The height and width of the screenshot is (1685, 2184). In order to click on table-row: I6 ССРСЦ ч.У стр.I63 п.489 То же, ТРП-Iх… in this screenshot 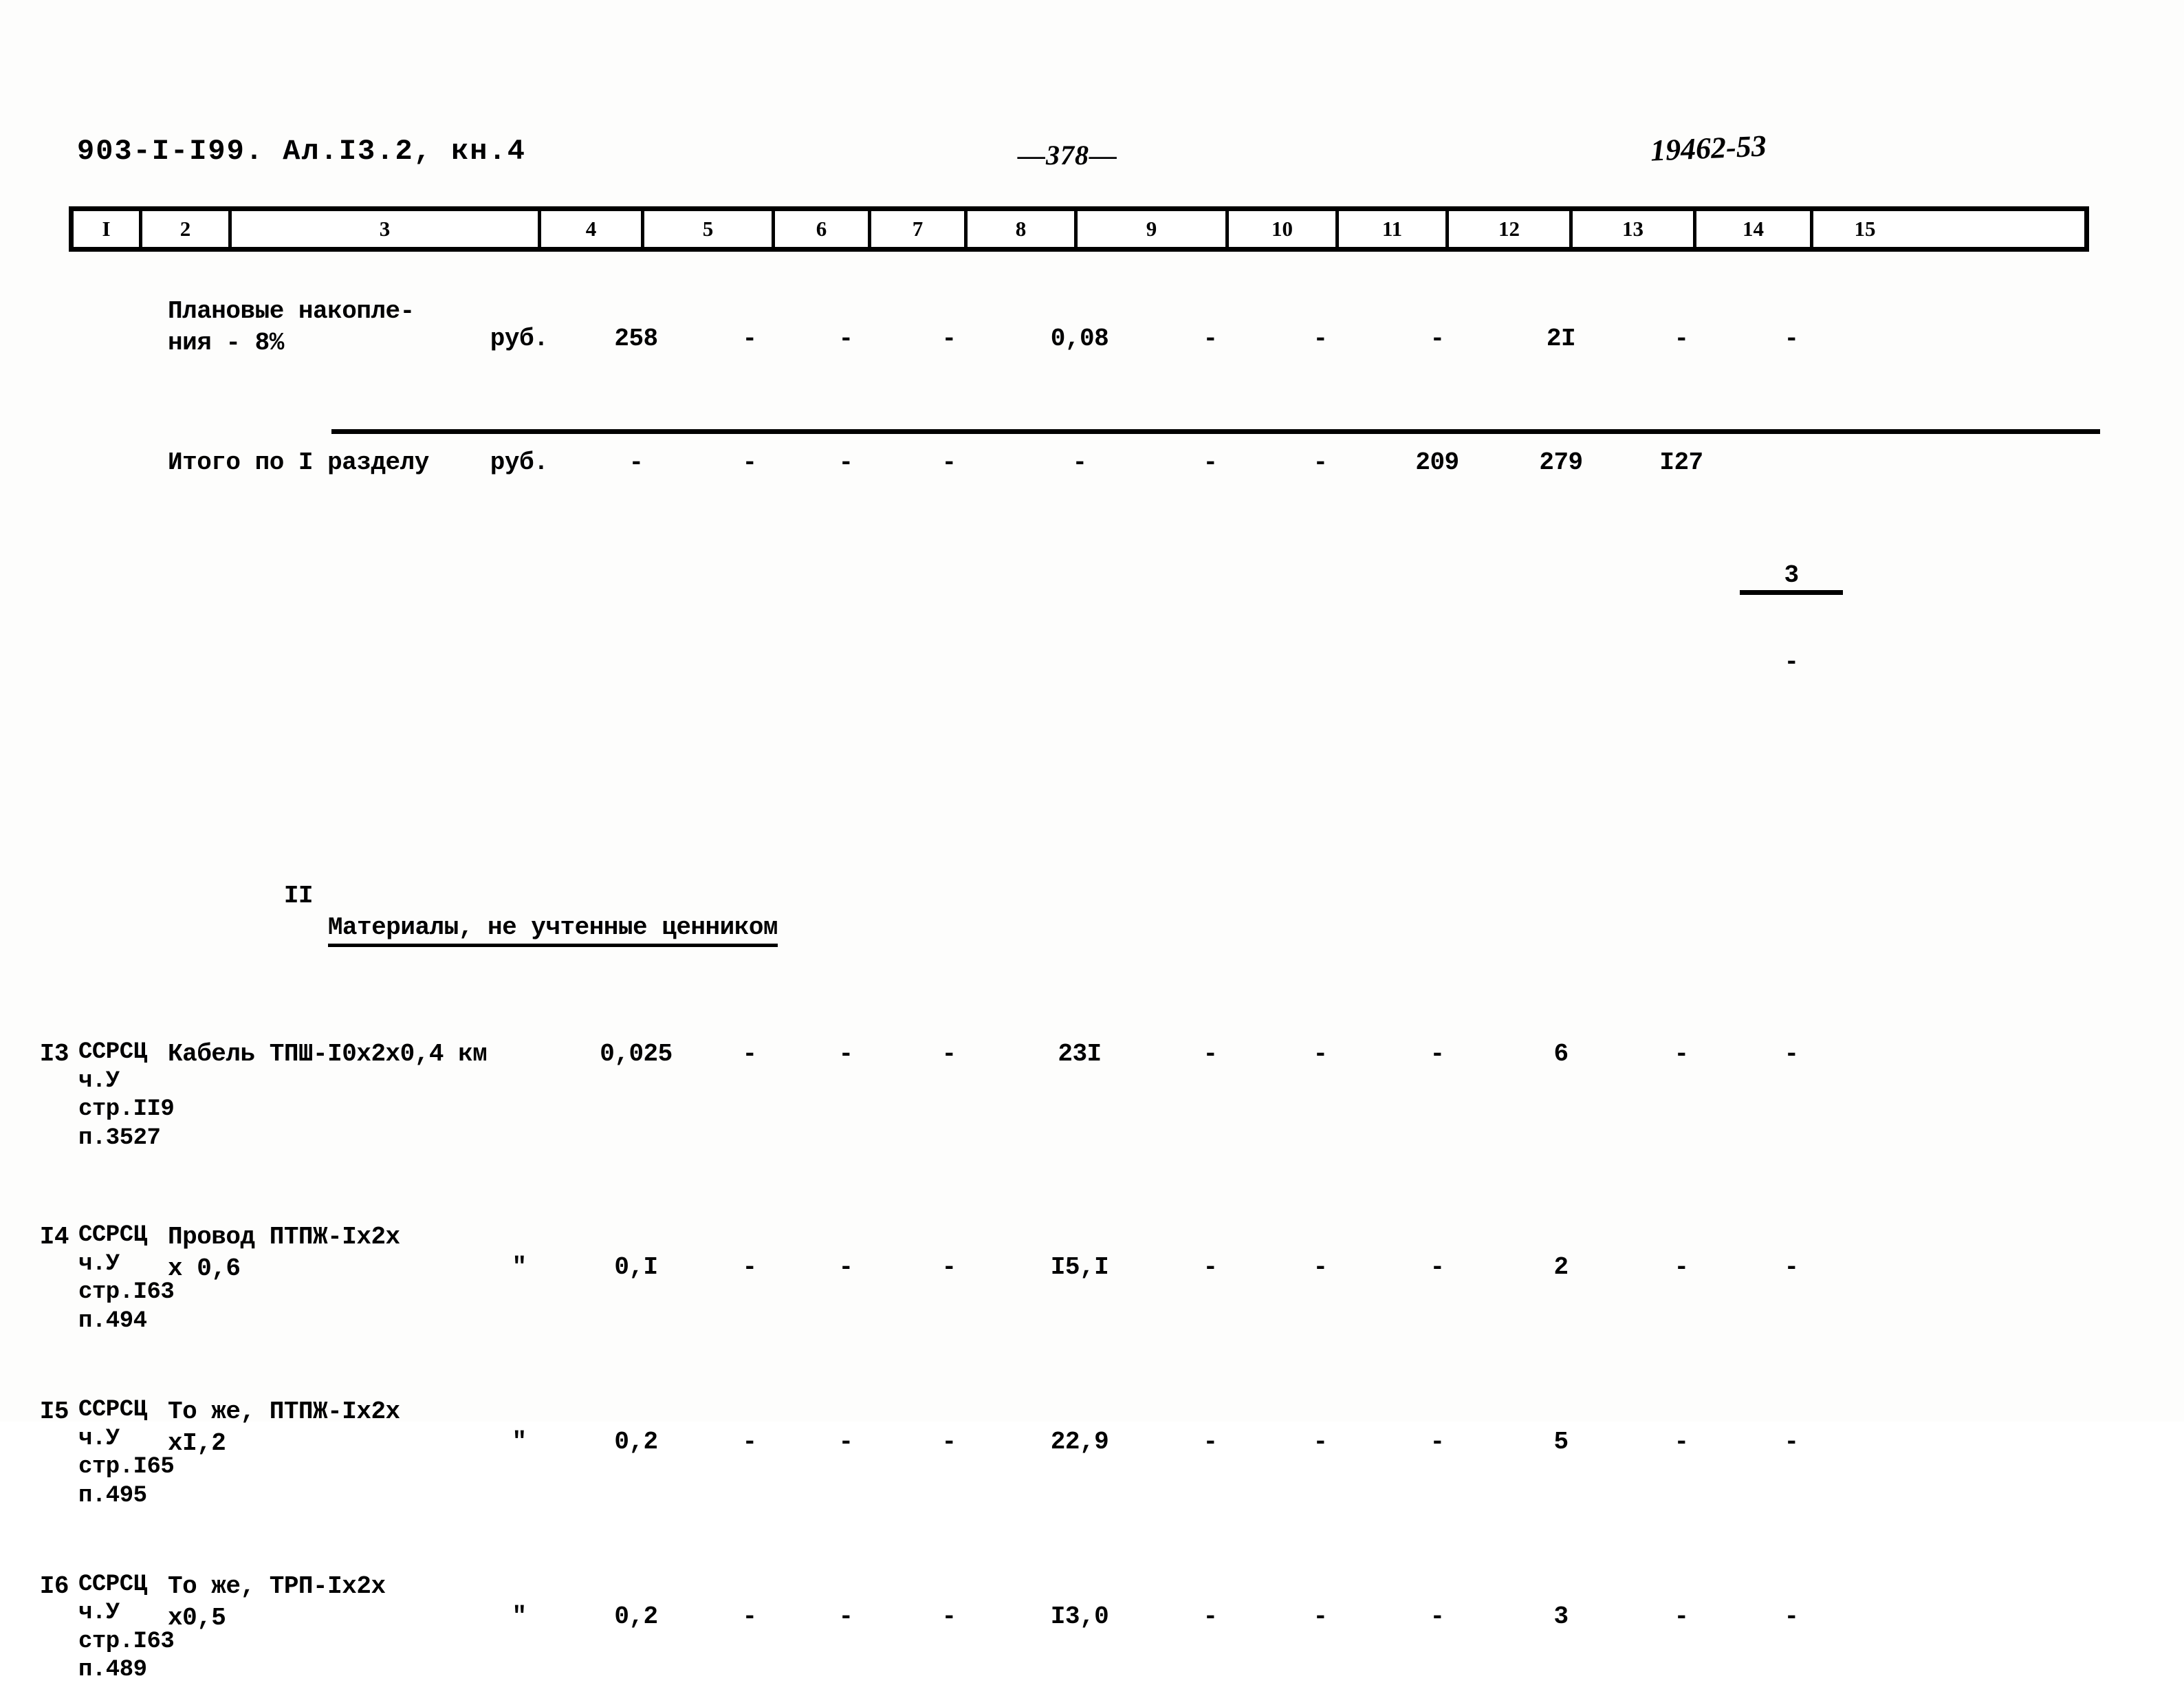, I will do `click(1092, 1628)`.